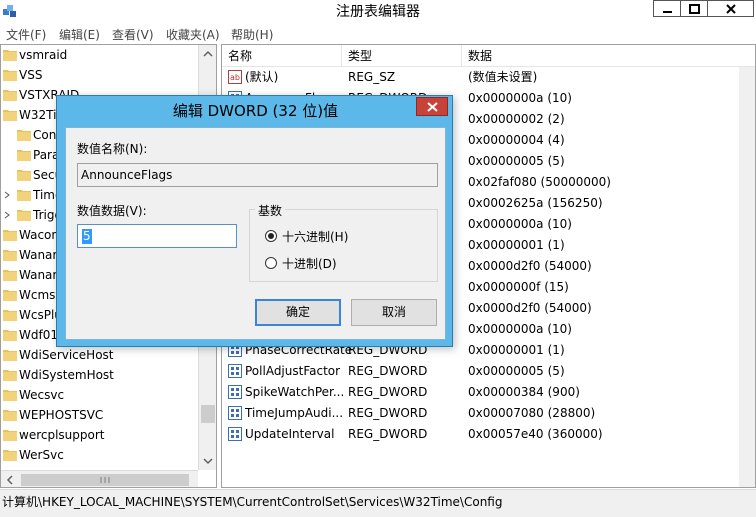 The width and height of the screenshot is (756, 517). What do you see at coordinates (101, 395) in the screenshot?
I see `tree-item: Wecsvc` at bounding box center [101, 395].